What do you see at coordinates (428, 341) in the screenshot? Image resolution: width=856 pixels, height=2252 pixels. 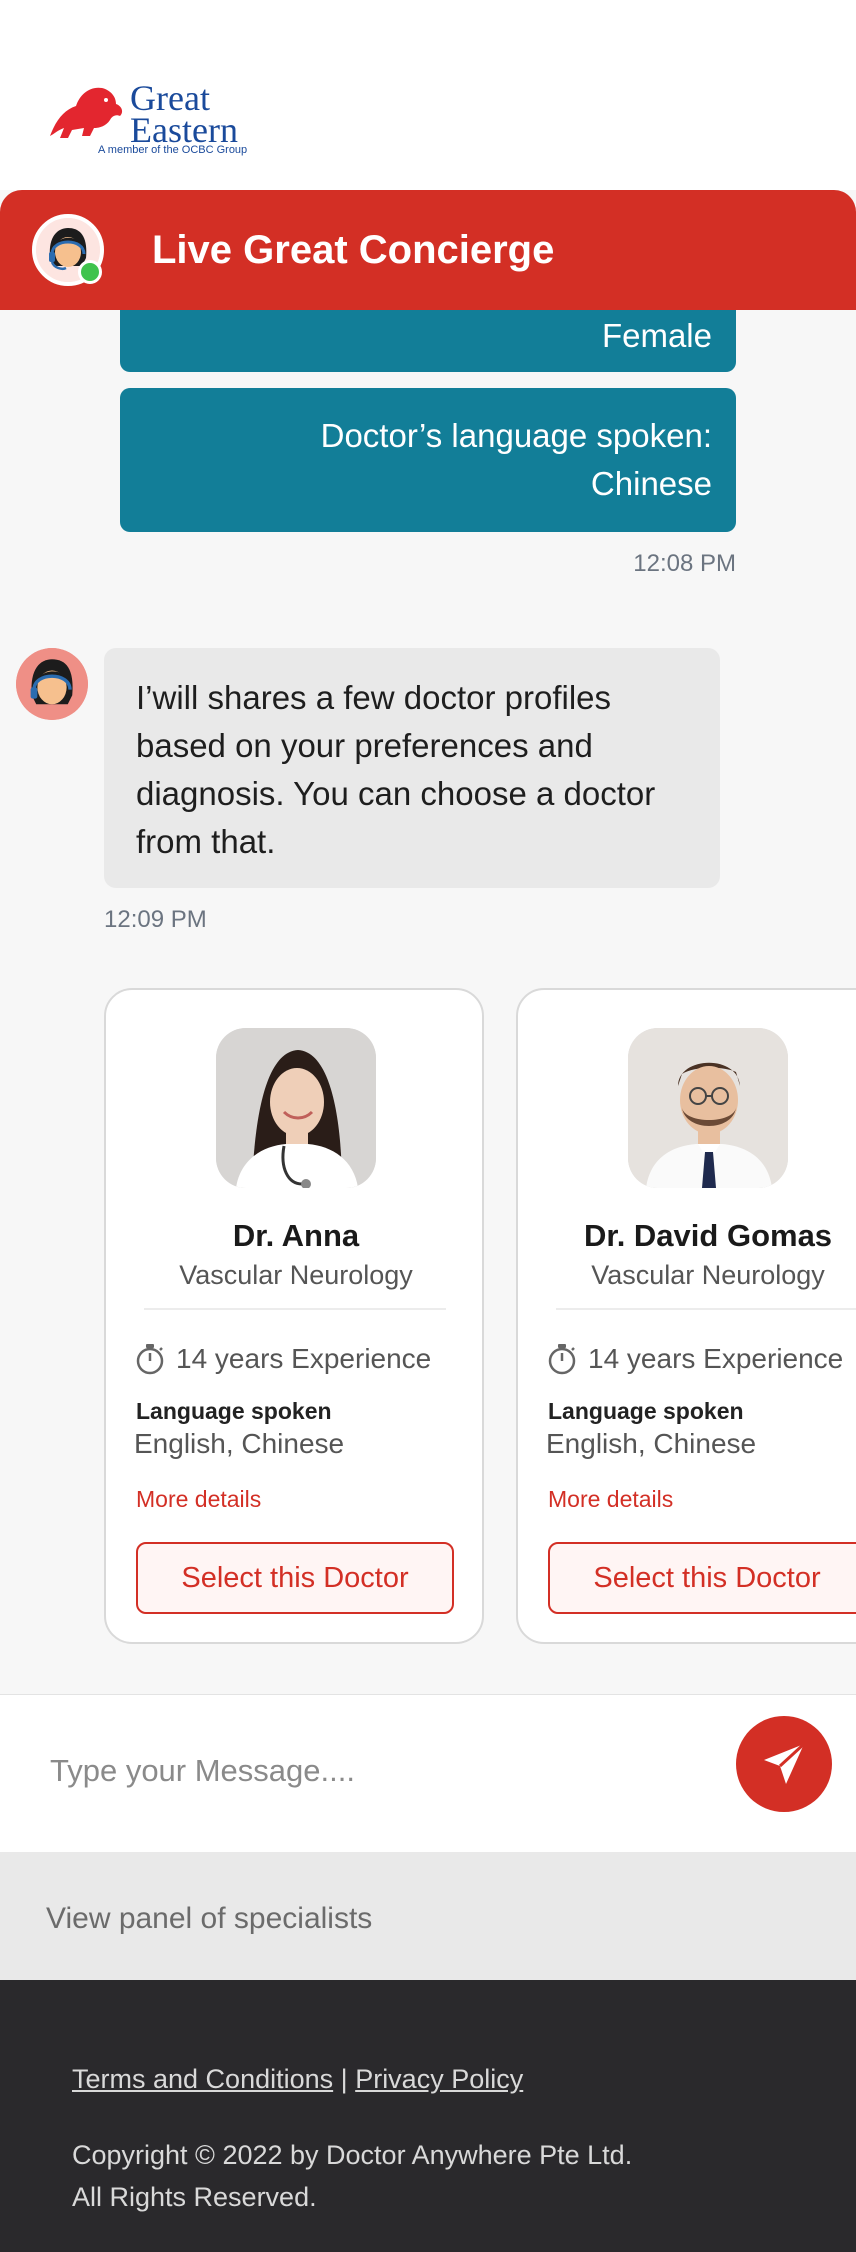 I see `user-message-bubble: Female` at bounding box center [428, 341].